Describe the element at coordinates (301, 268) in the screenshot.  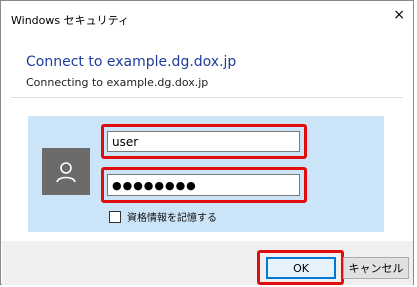
I see `ok-button: OK` at that location.